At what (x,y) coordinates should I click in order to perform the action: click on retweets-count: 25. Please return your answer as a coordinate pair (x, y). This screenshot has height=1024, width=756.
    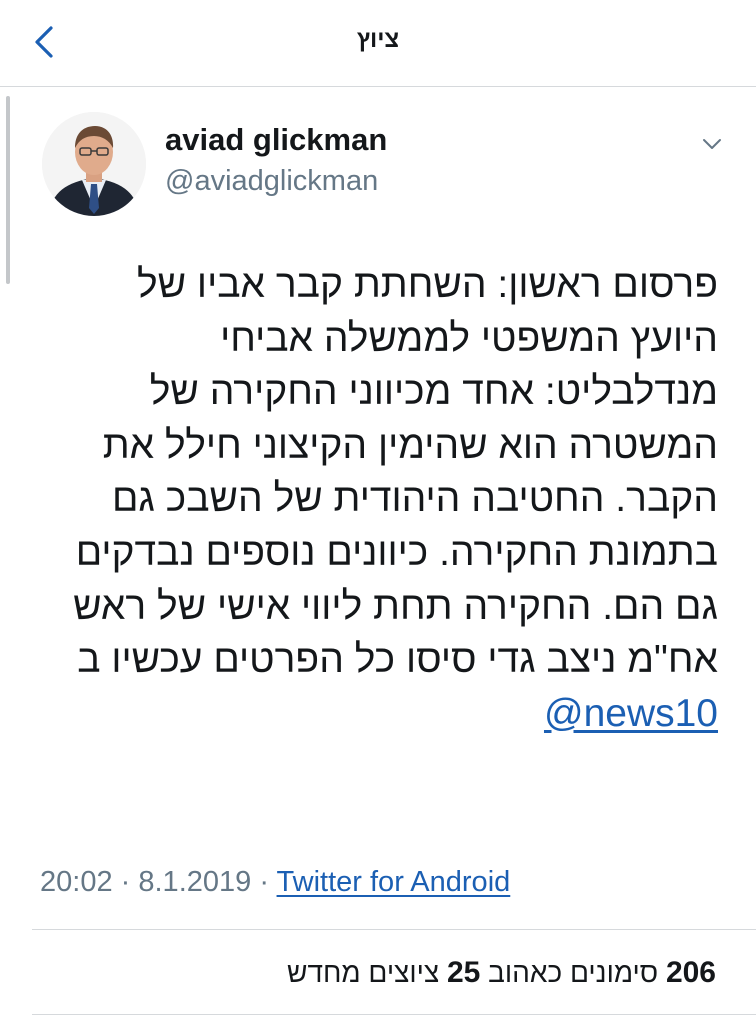
    Looking at the image, I should click on (463, 972).